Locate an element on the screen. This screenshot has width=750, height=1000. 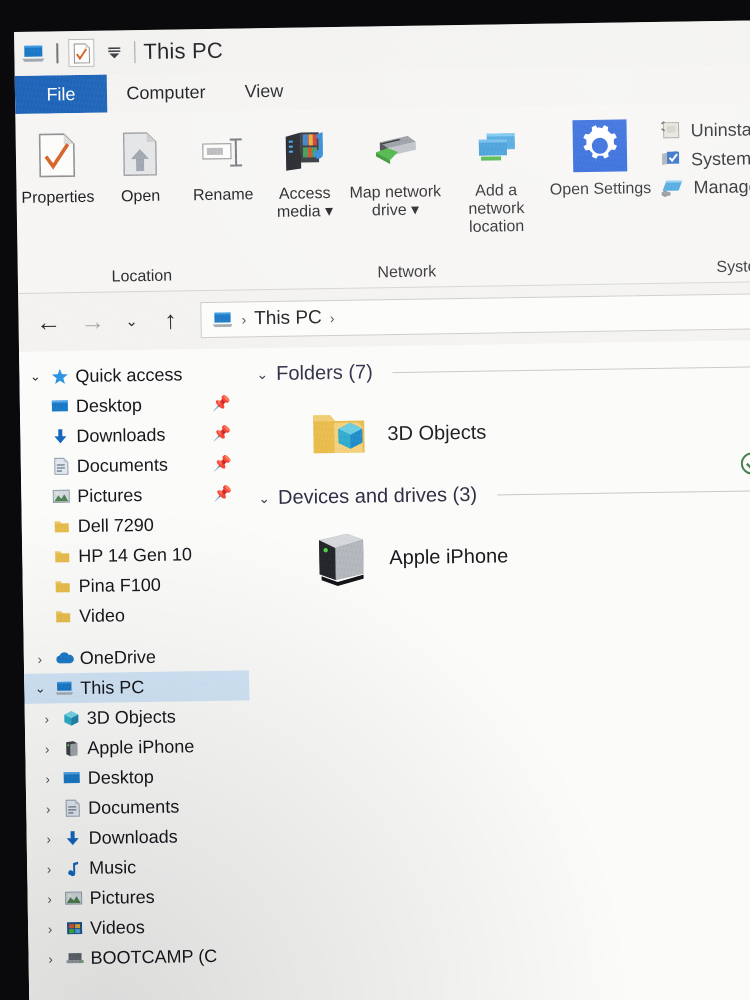
ribbon-small-buttons: Uninstall or System prop is located at coordinates (701, 155).